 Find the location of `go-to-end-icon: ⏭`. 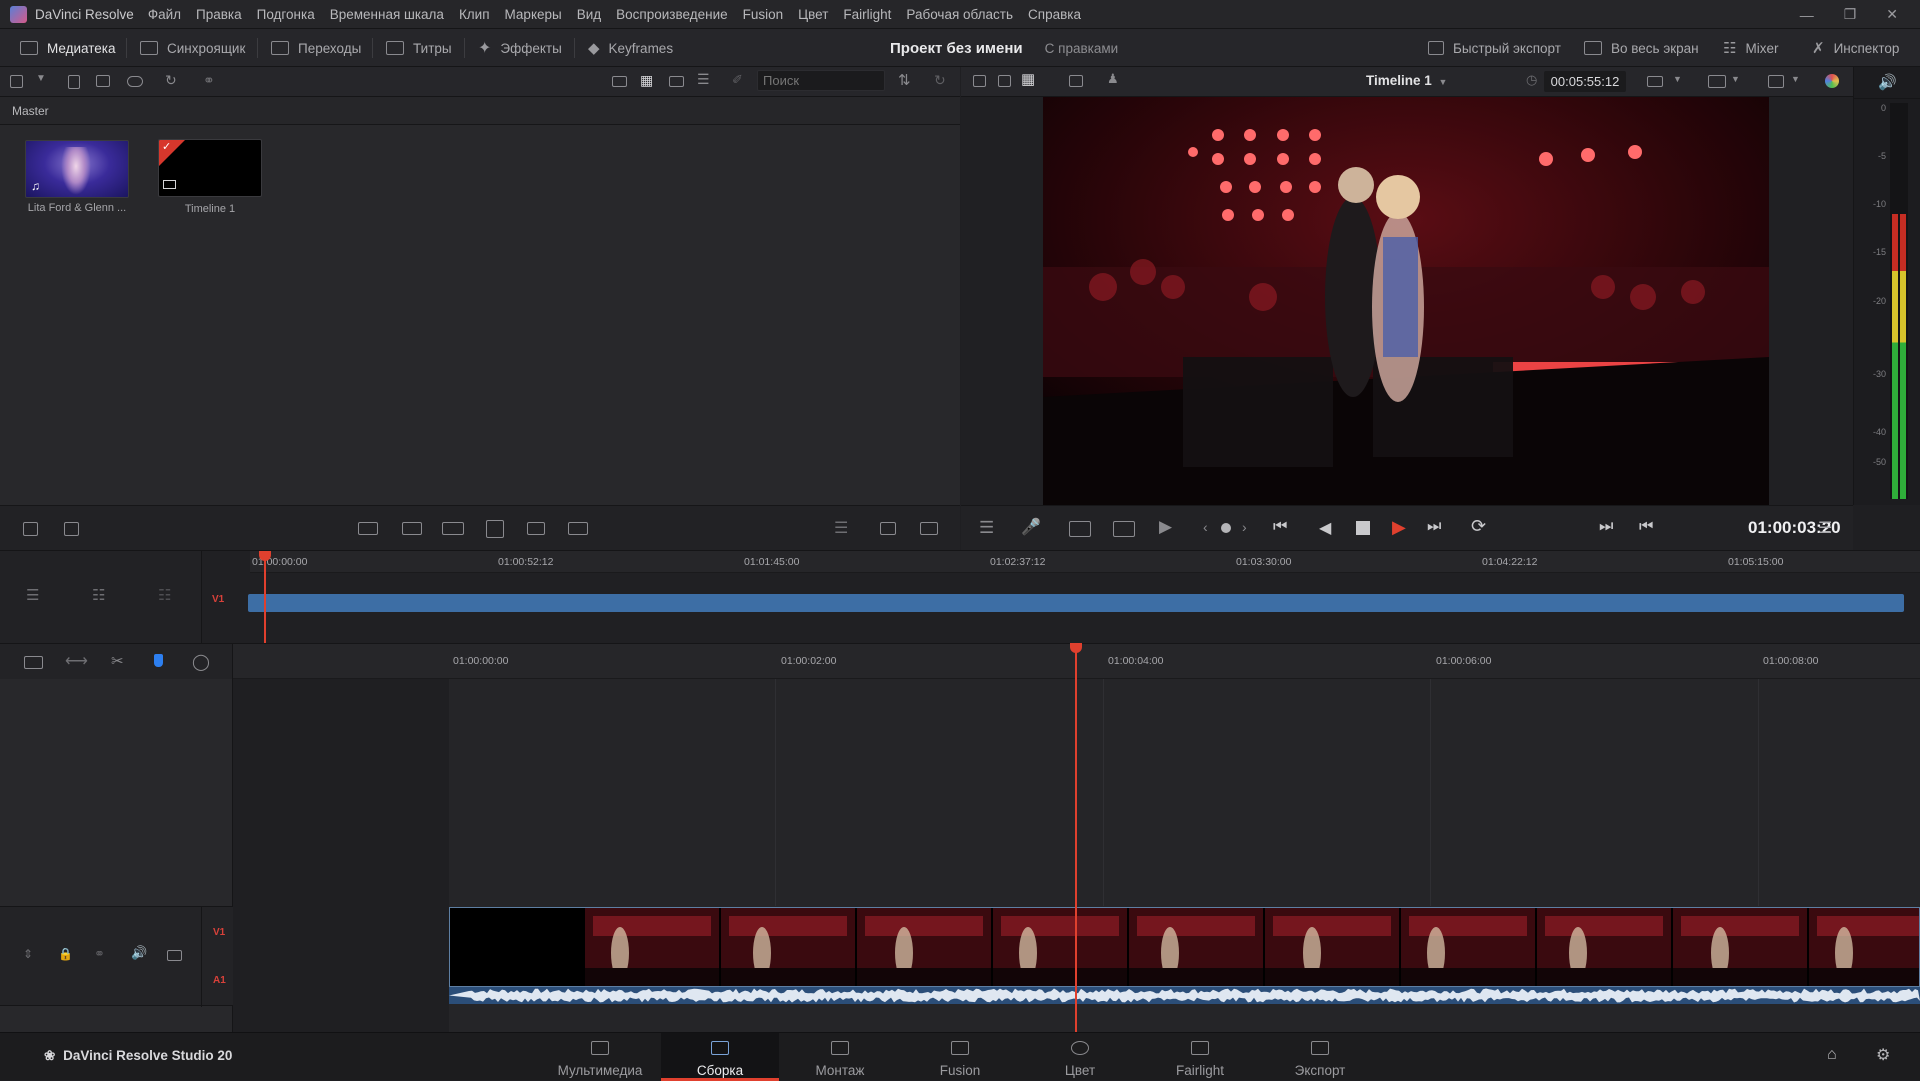

go-to-end-icon: ⏭ is located at coordinates (1434, 527).